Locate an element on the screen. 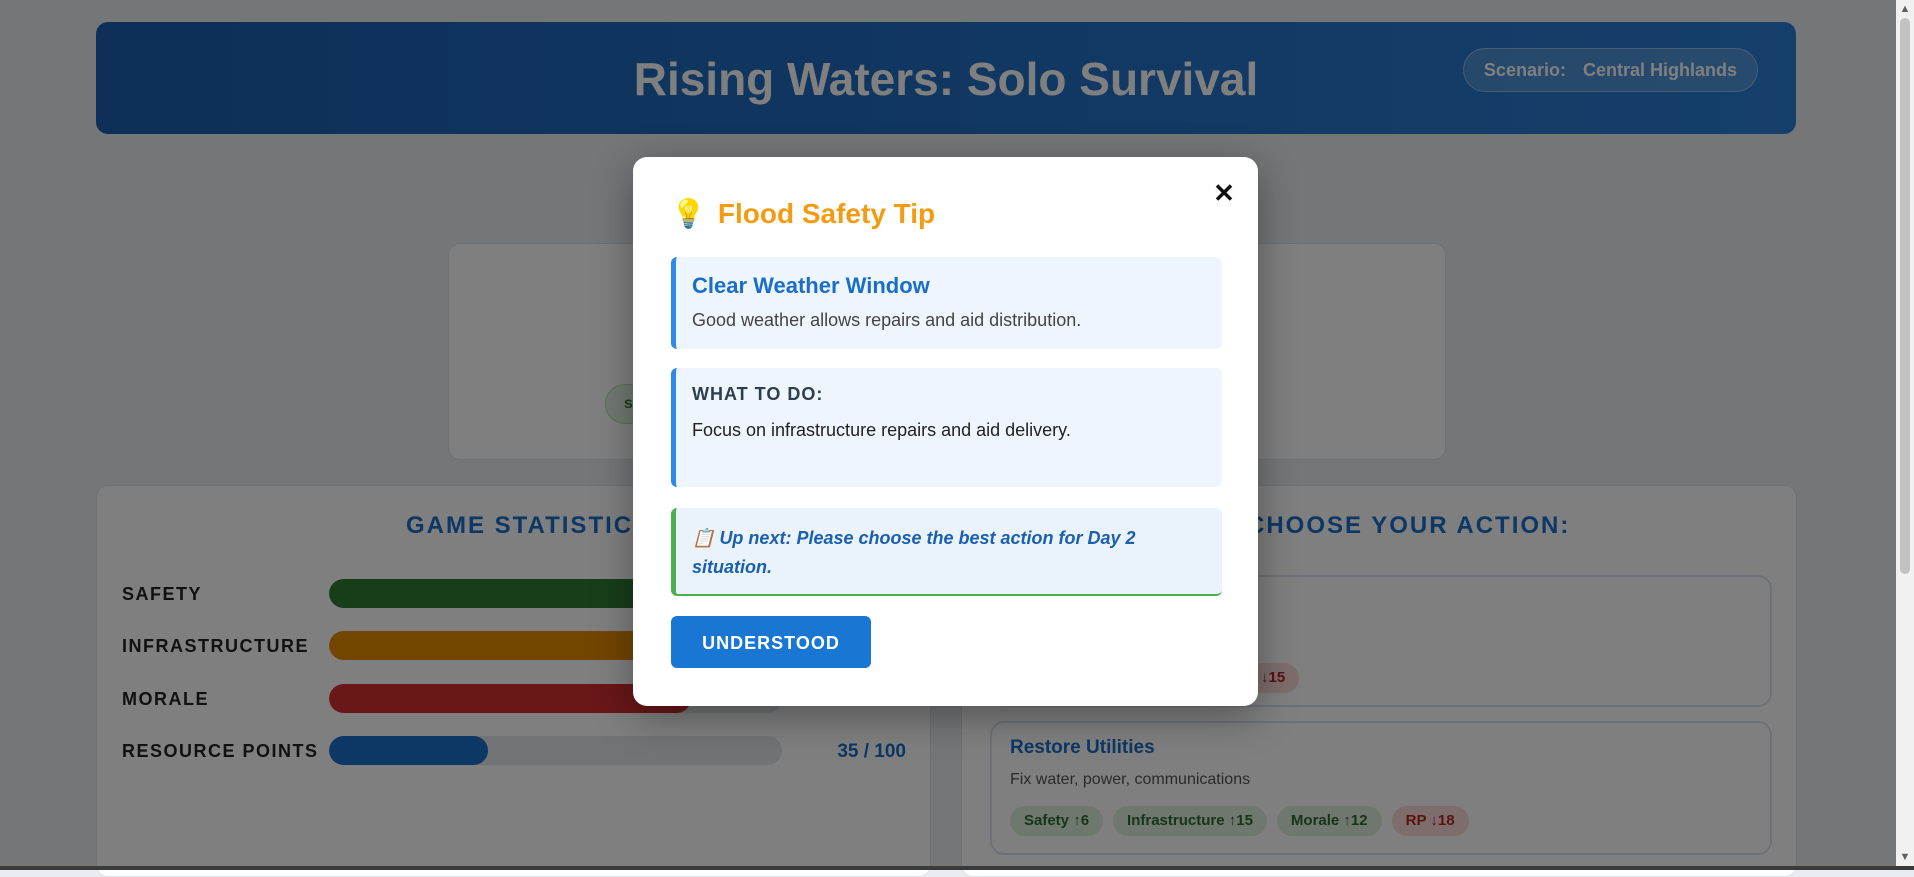  modal-title: 💡 Flood Safety Tip is located at coordinates (803, 213).